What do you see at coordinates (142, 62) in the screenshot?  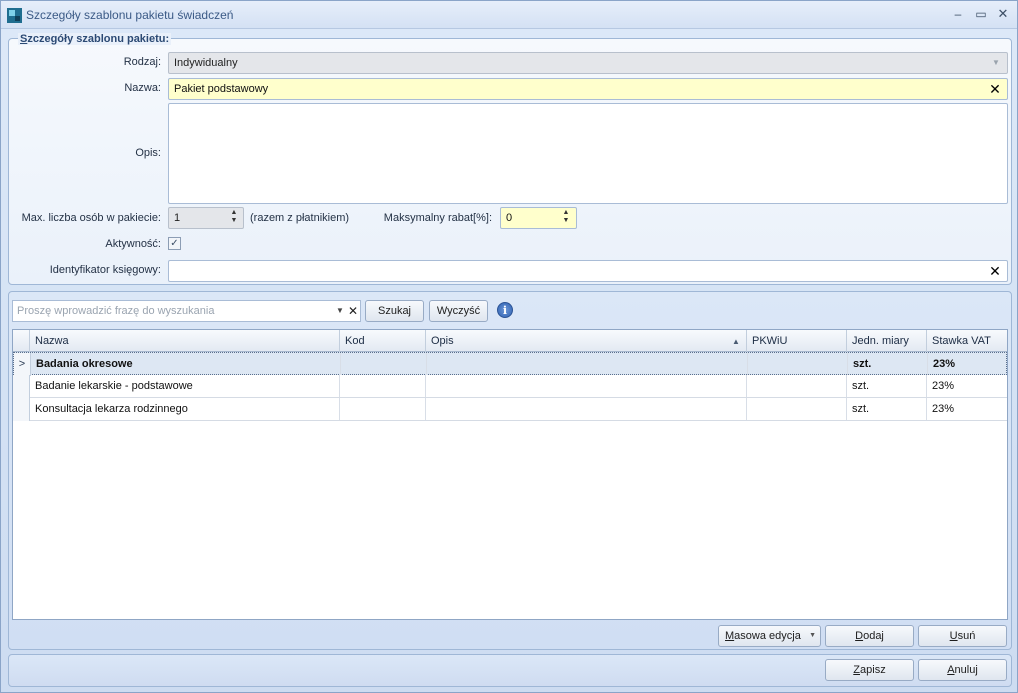 I see `type-label: Rodzaj:` at bounding box center [142, 62].